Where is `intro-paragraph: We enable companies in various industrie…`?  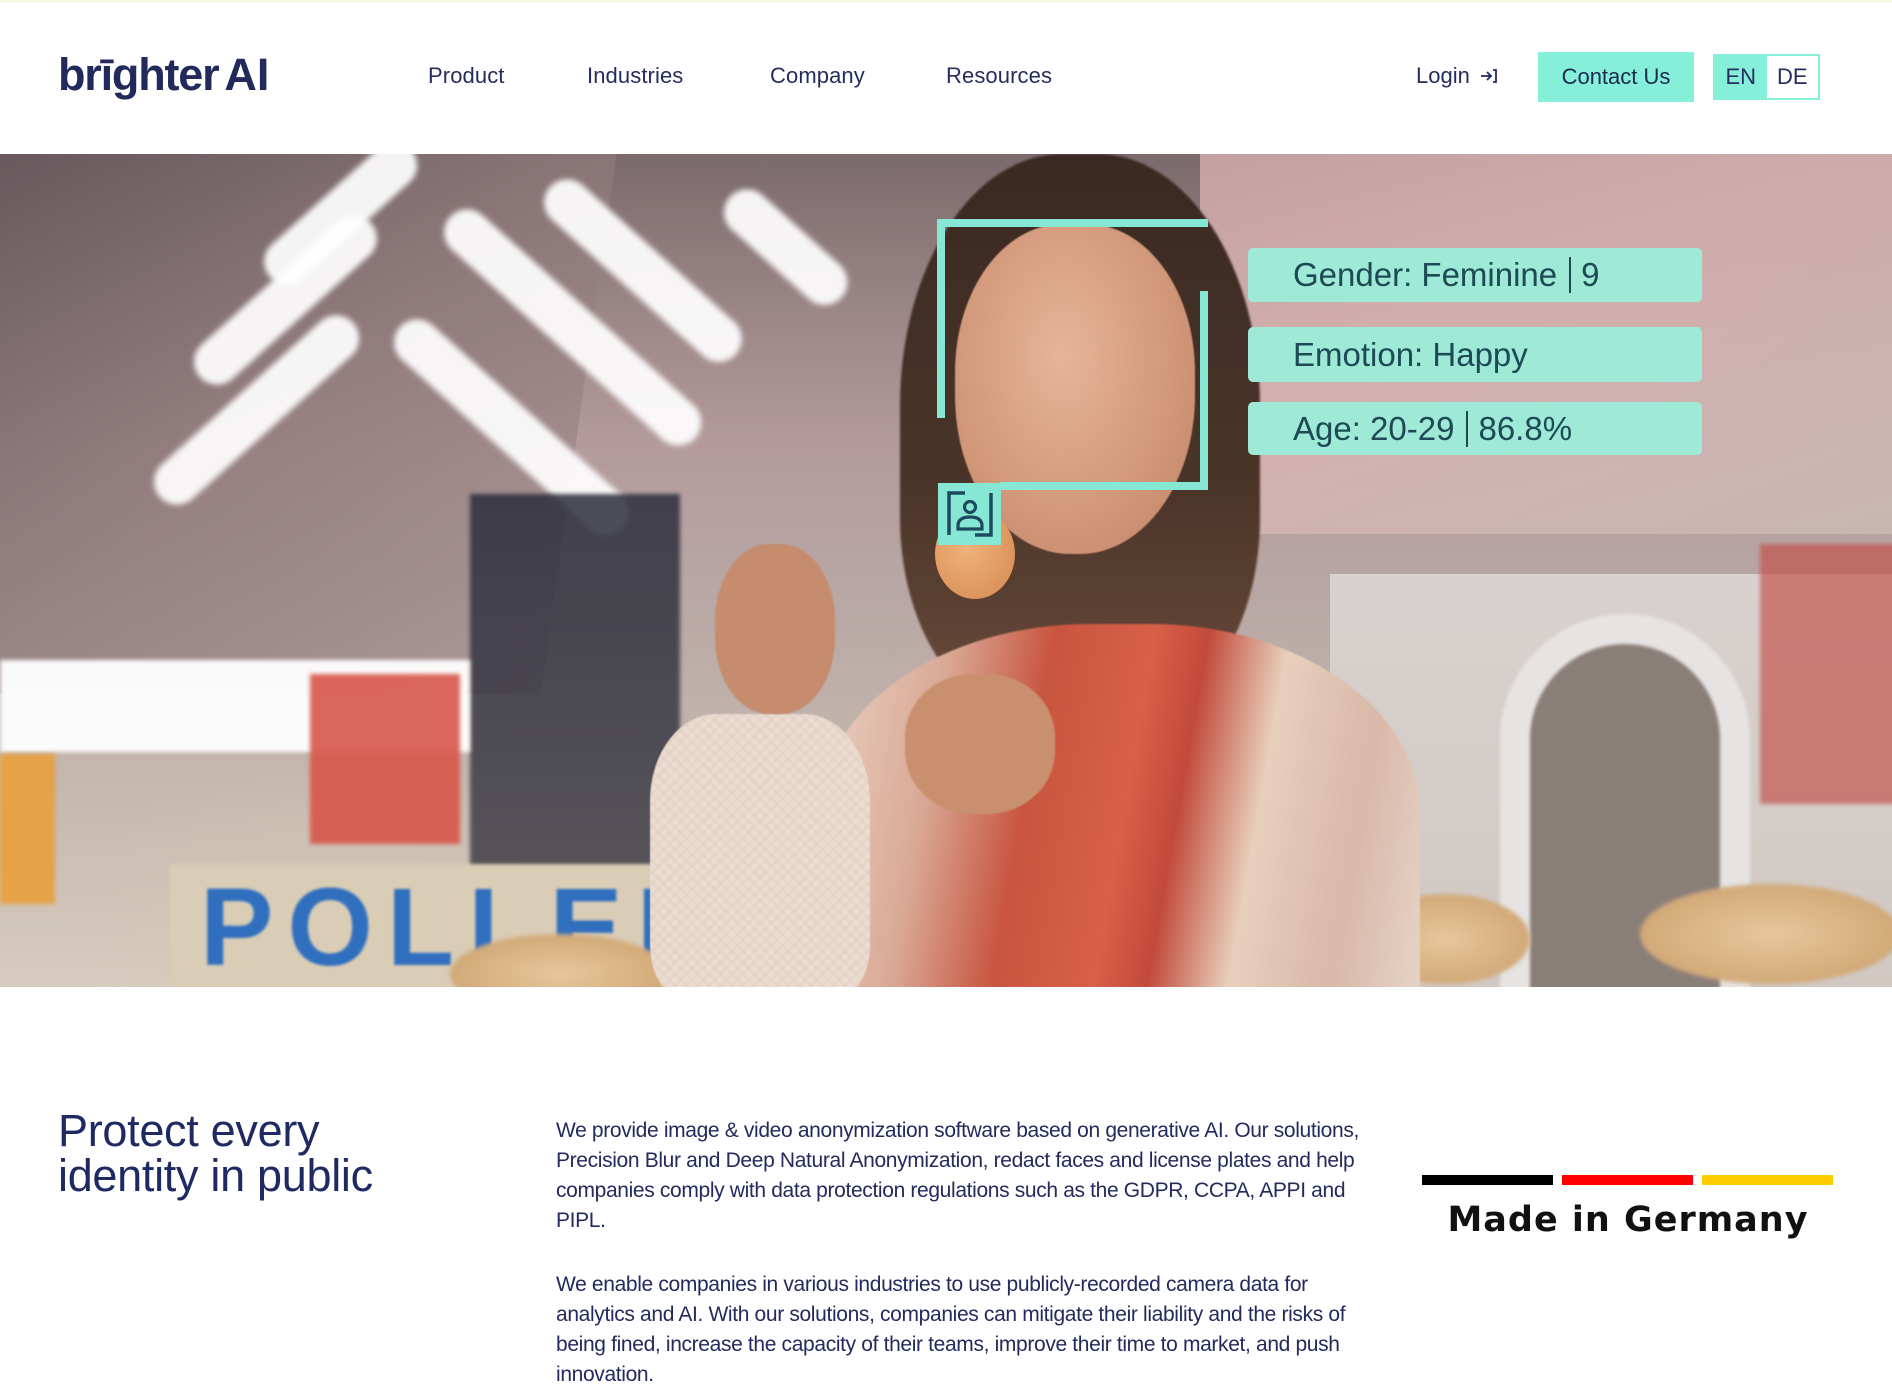
intro-paragraph: We enable companies in various industrie… is located at coordinates (951, 1329).